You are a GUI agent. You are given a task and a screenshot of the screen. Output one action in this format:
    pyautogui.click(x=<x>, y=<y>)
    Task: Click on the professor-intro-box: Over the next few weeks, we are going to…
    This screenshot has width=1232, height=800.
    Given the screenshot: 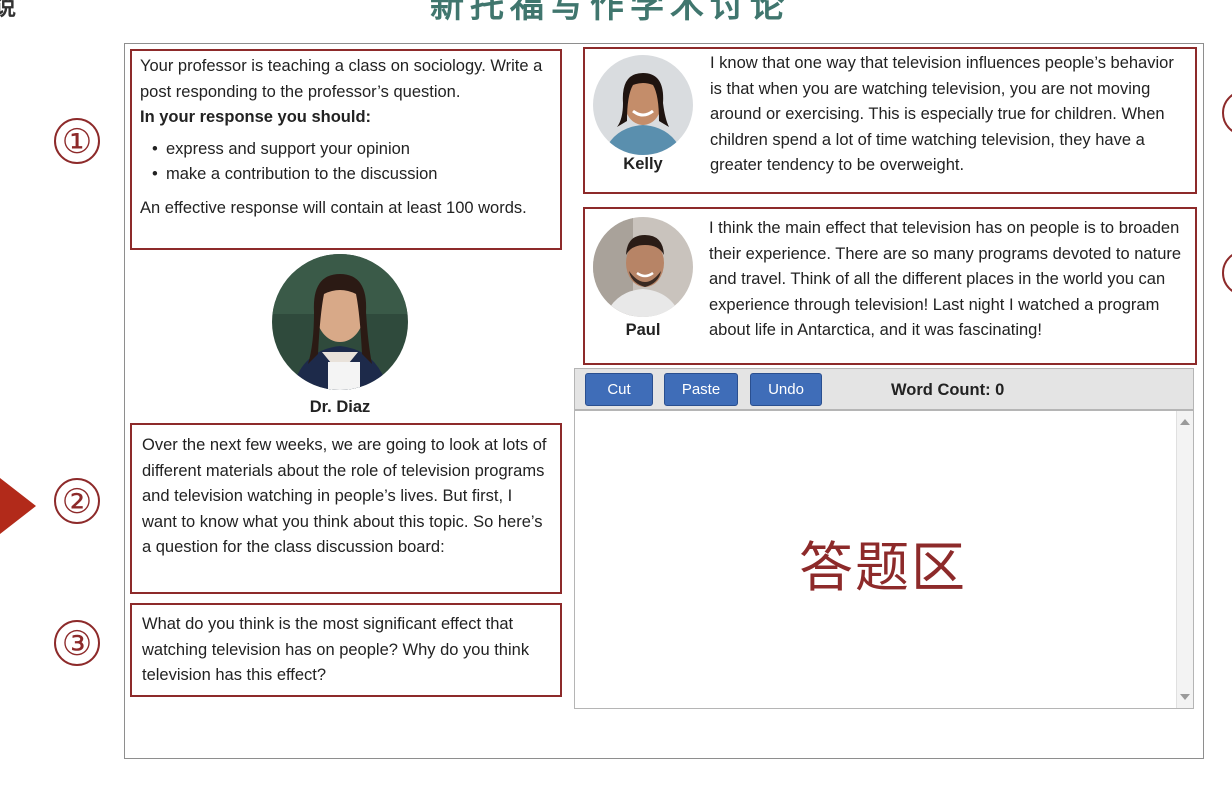 What is the action you would take?
    pyautogui.click(x=346, y=508)
    